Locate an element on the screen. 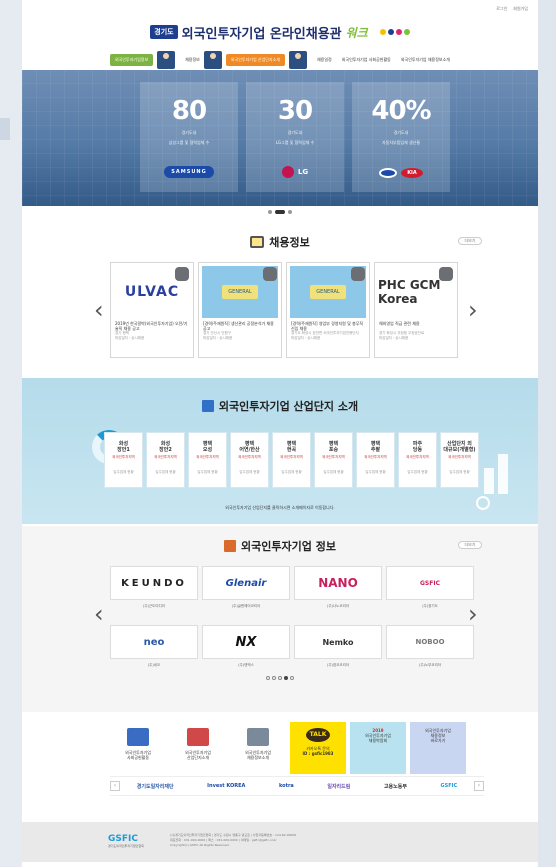  job-deadline: 마감일자 : 상시채용 is located at coordinates (394, 338).